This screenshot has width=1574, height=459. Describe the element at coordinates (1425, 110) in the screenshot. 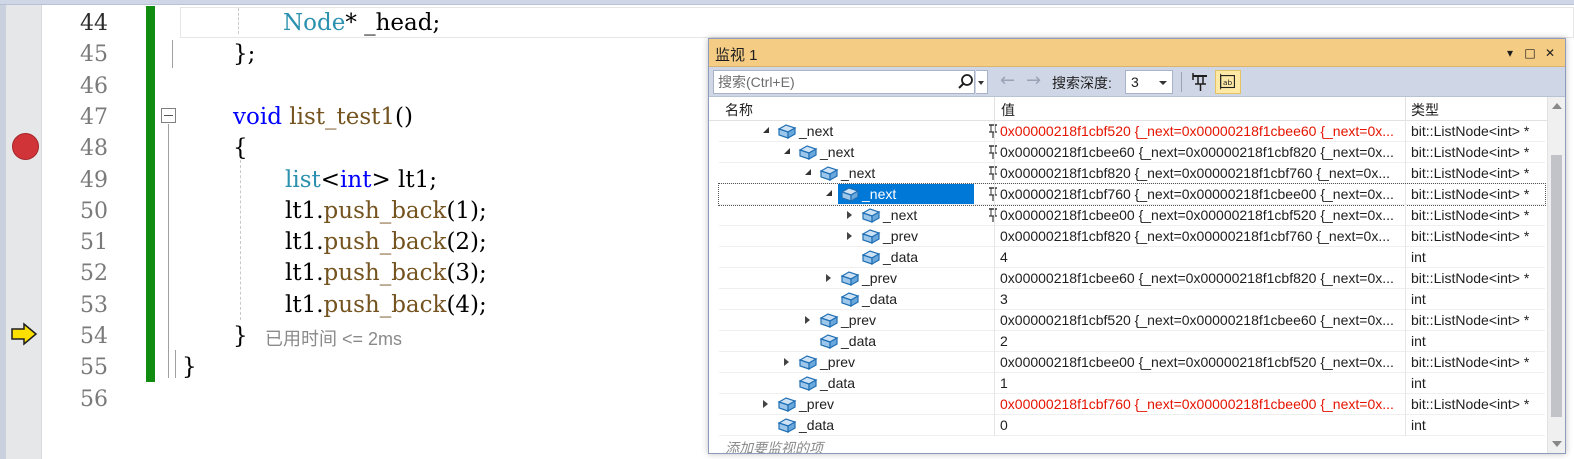

I see `column-header-type: 类型` at that location.